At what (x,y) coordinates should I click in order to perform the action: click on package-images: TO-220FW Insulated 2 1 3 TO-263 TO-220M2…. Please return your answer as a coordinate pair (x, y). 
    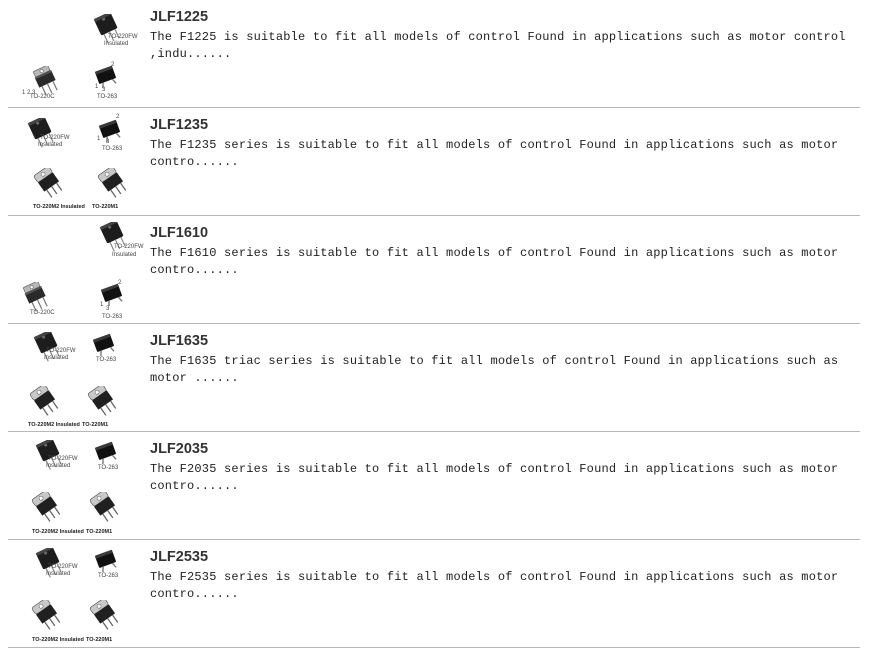
    Looking at the image, I should click on (75, 161).